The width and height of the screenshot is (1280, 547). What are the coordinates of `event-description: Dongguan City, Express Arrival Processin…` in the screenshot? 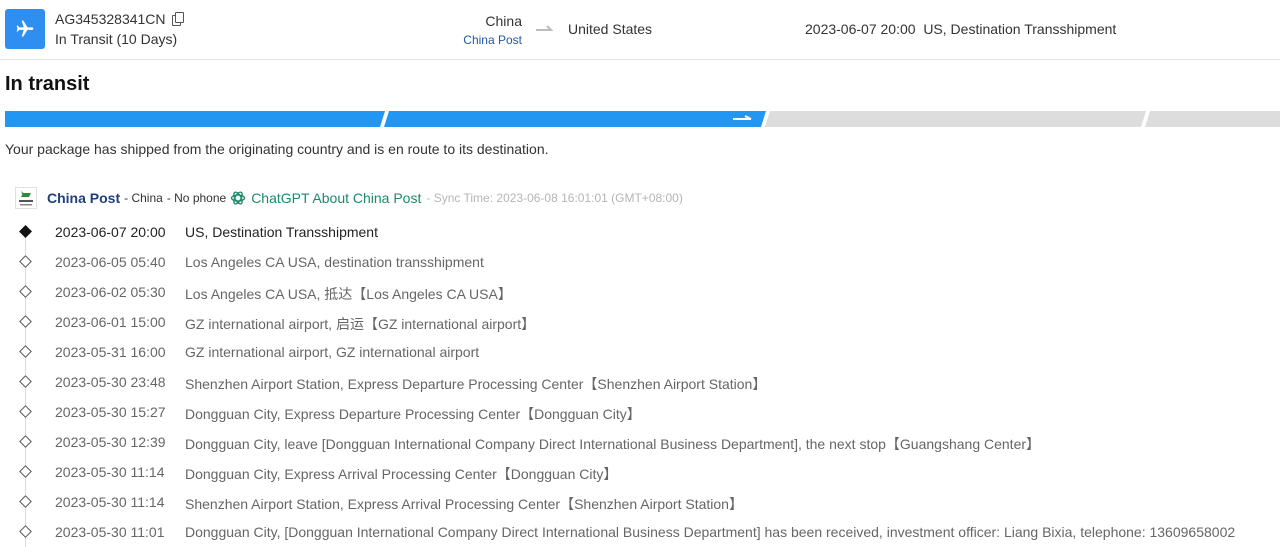 It's located at (401, 474).